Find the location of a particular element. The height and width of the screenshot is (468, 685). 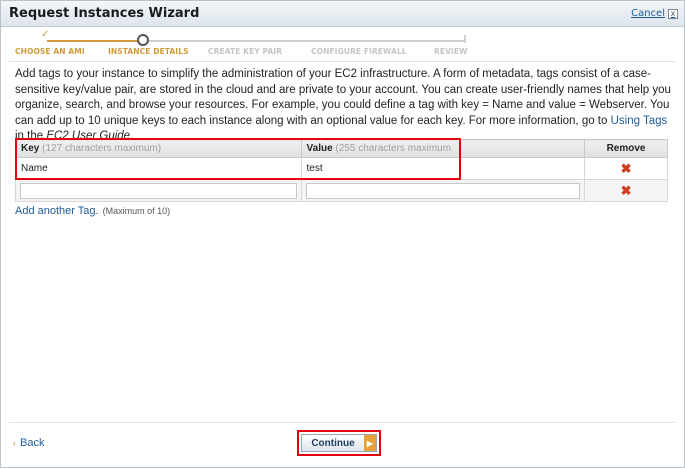

tag-key-cell is located at coordinates (158, 190).